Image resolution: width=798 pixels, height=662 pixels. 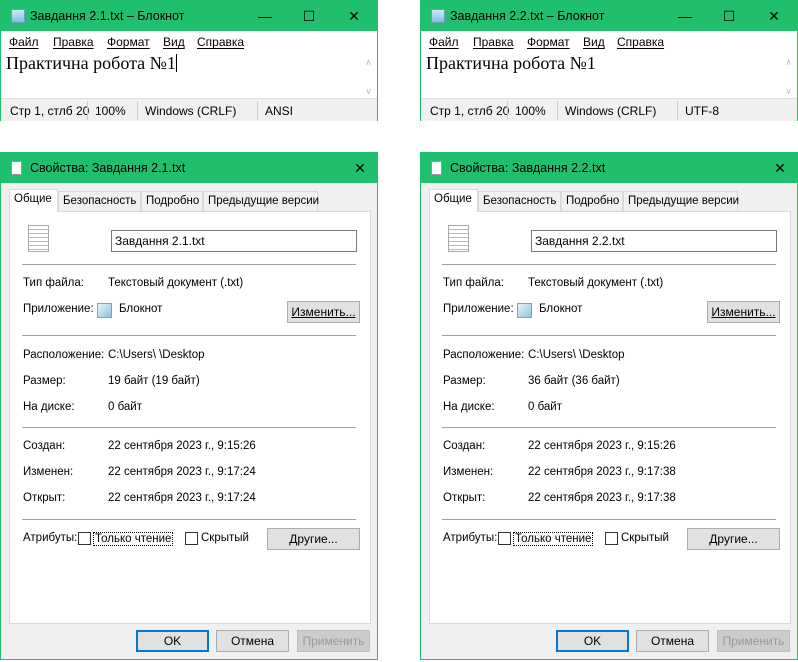 What do you see at coordinates (602, 498) in the screenshot?
I see `value-opened: 22 сентября 2023 г., 9:17:38` at bounding box center [602, 498].